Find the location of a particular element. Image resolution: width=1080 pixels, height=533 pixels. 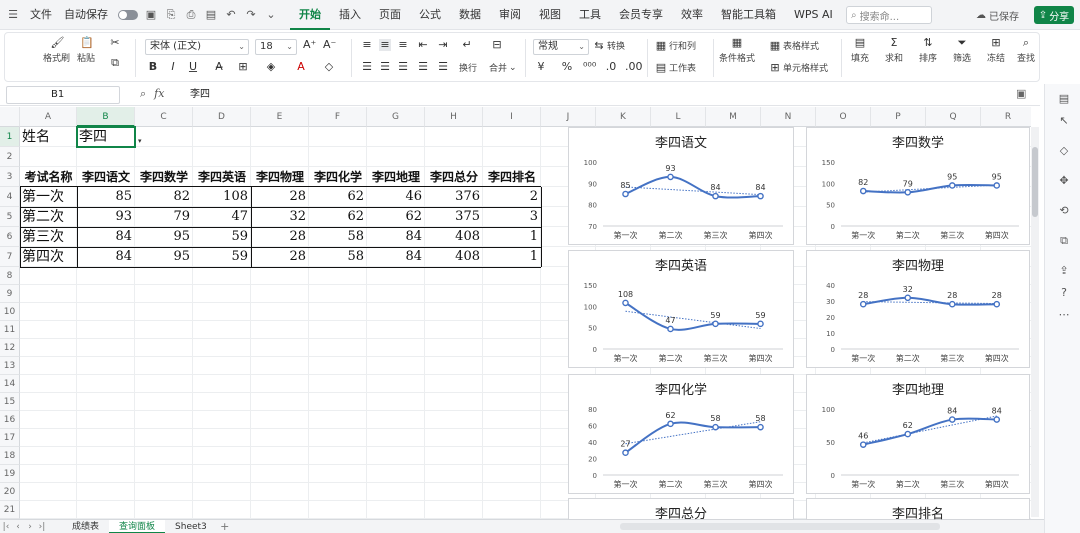

sheet-tab: 成绩表 is located at coordinates (85, 526).